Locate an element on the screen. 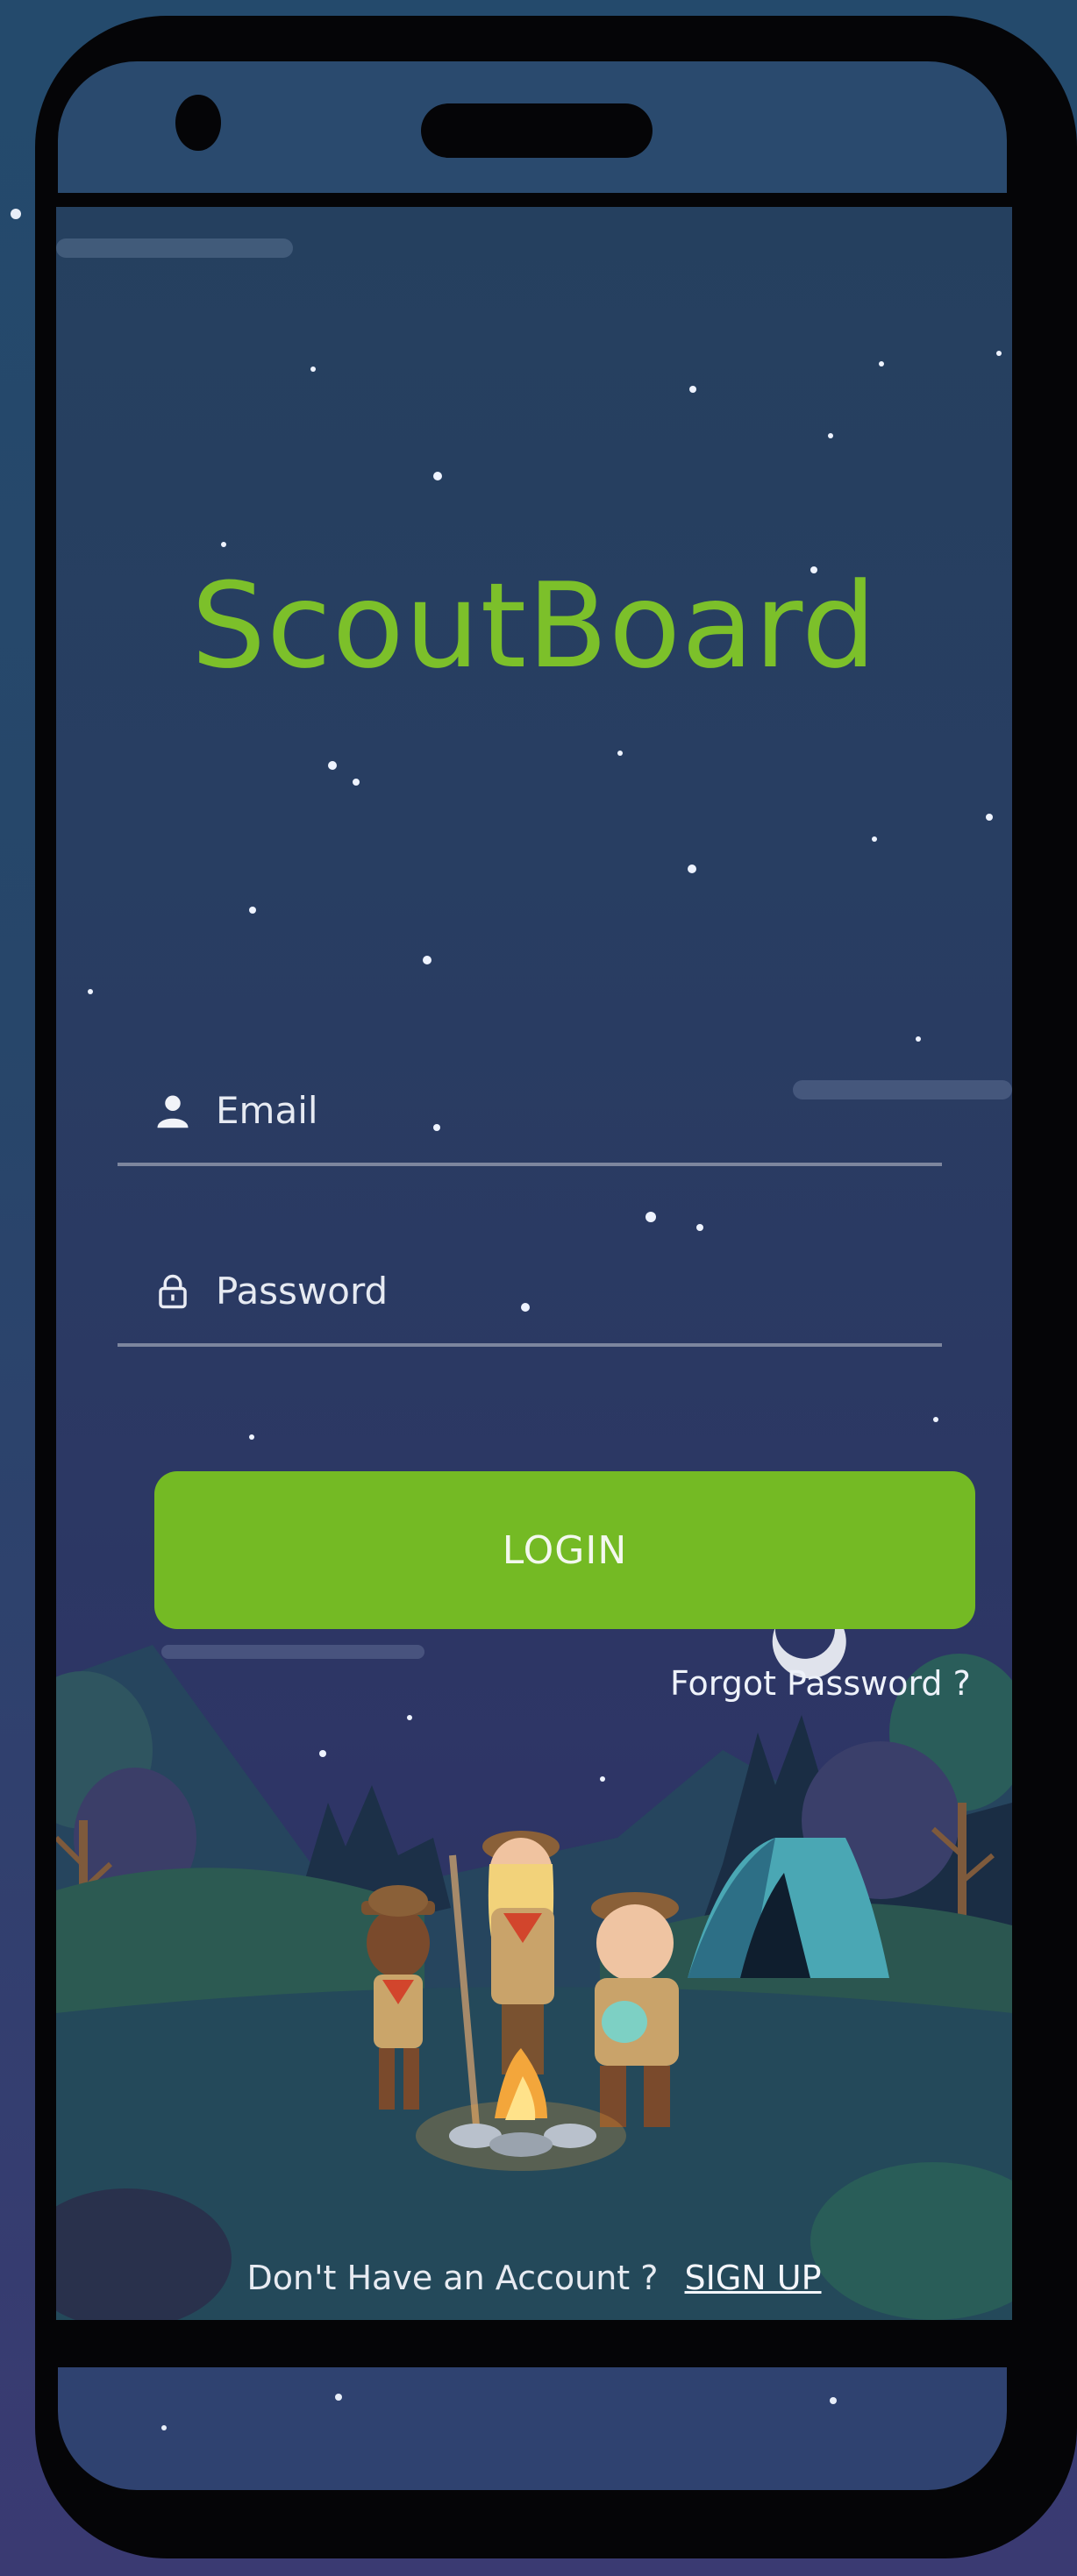  lock-icon is located at coordinates (173, 1291).